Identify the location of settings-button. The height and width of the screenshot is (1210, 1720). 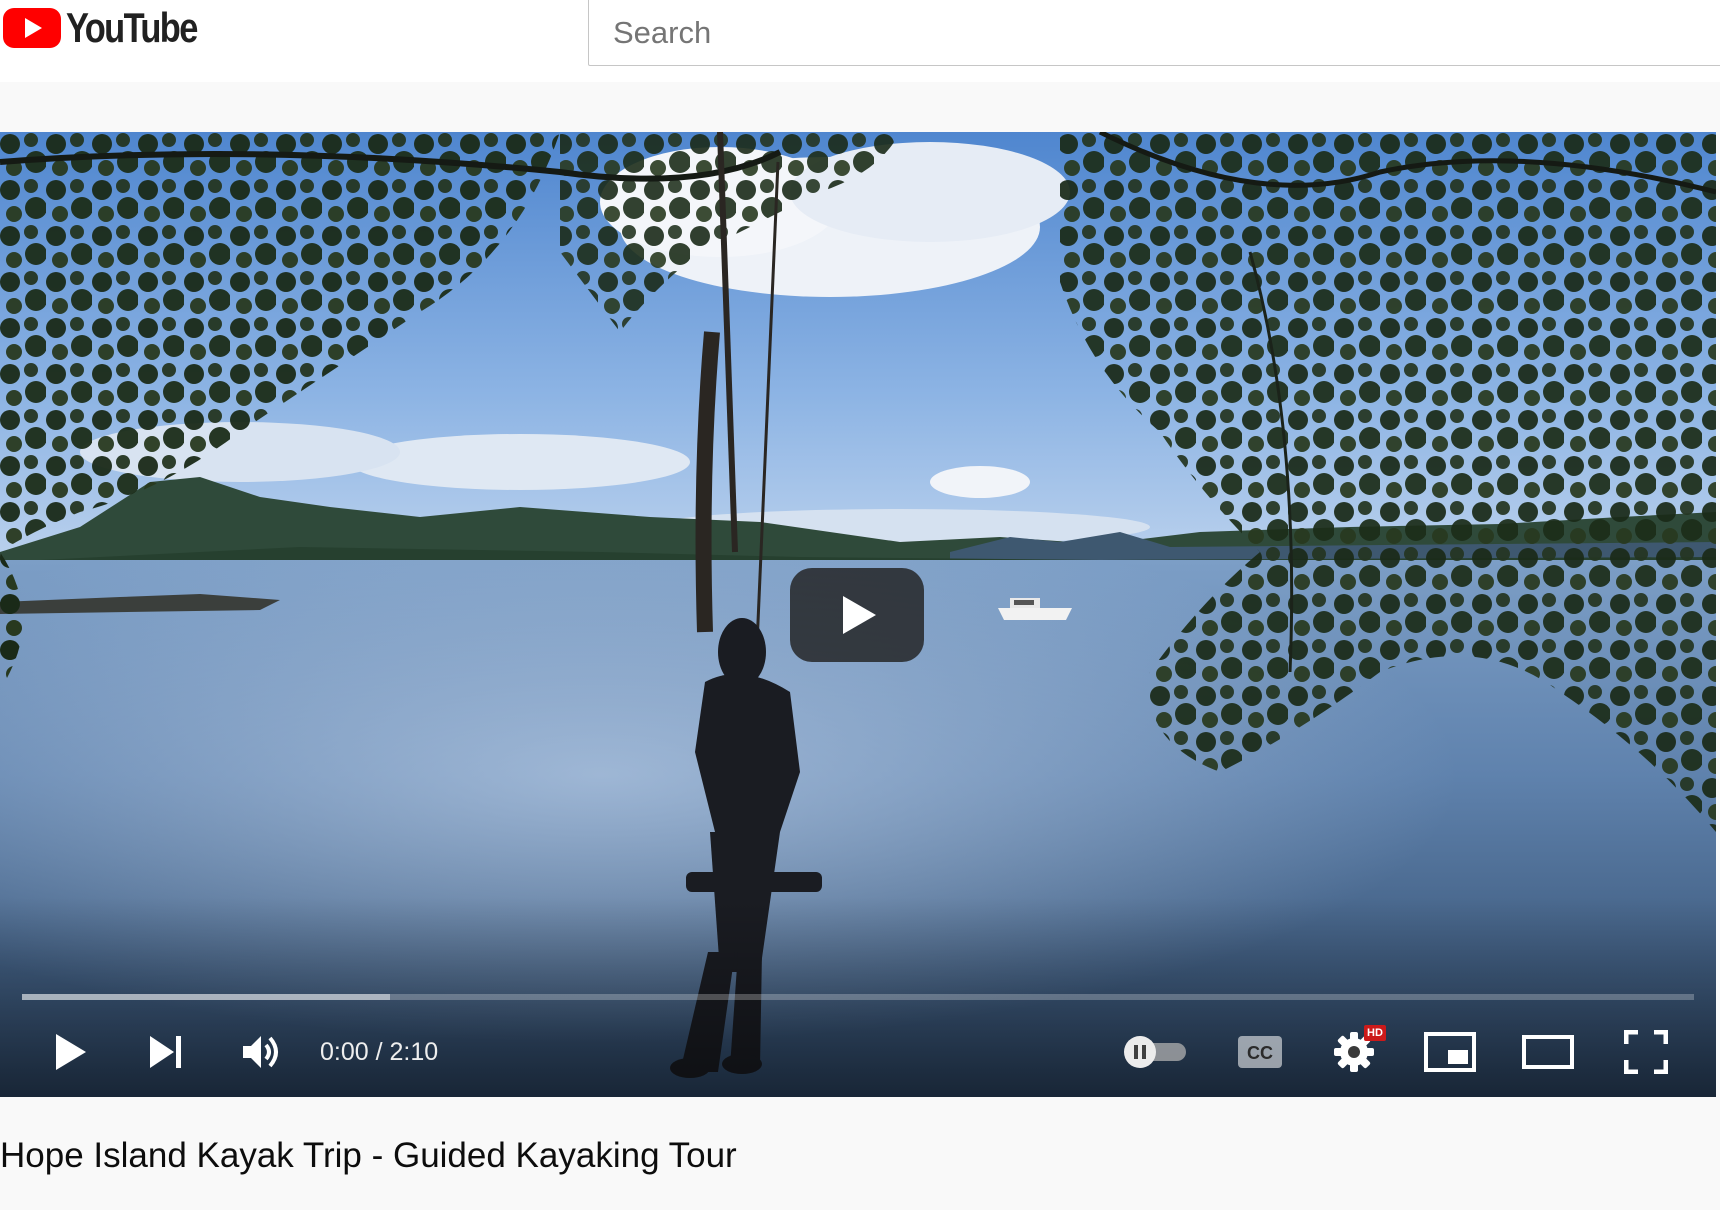
(1354, 1052).